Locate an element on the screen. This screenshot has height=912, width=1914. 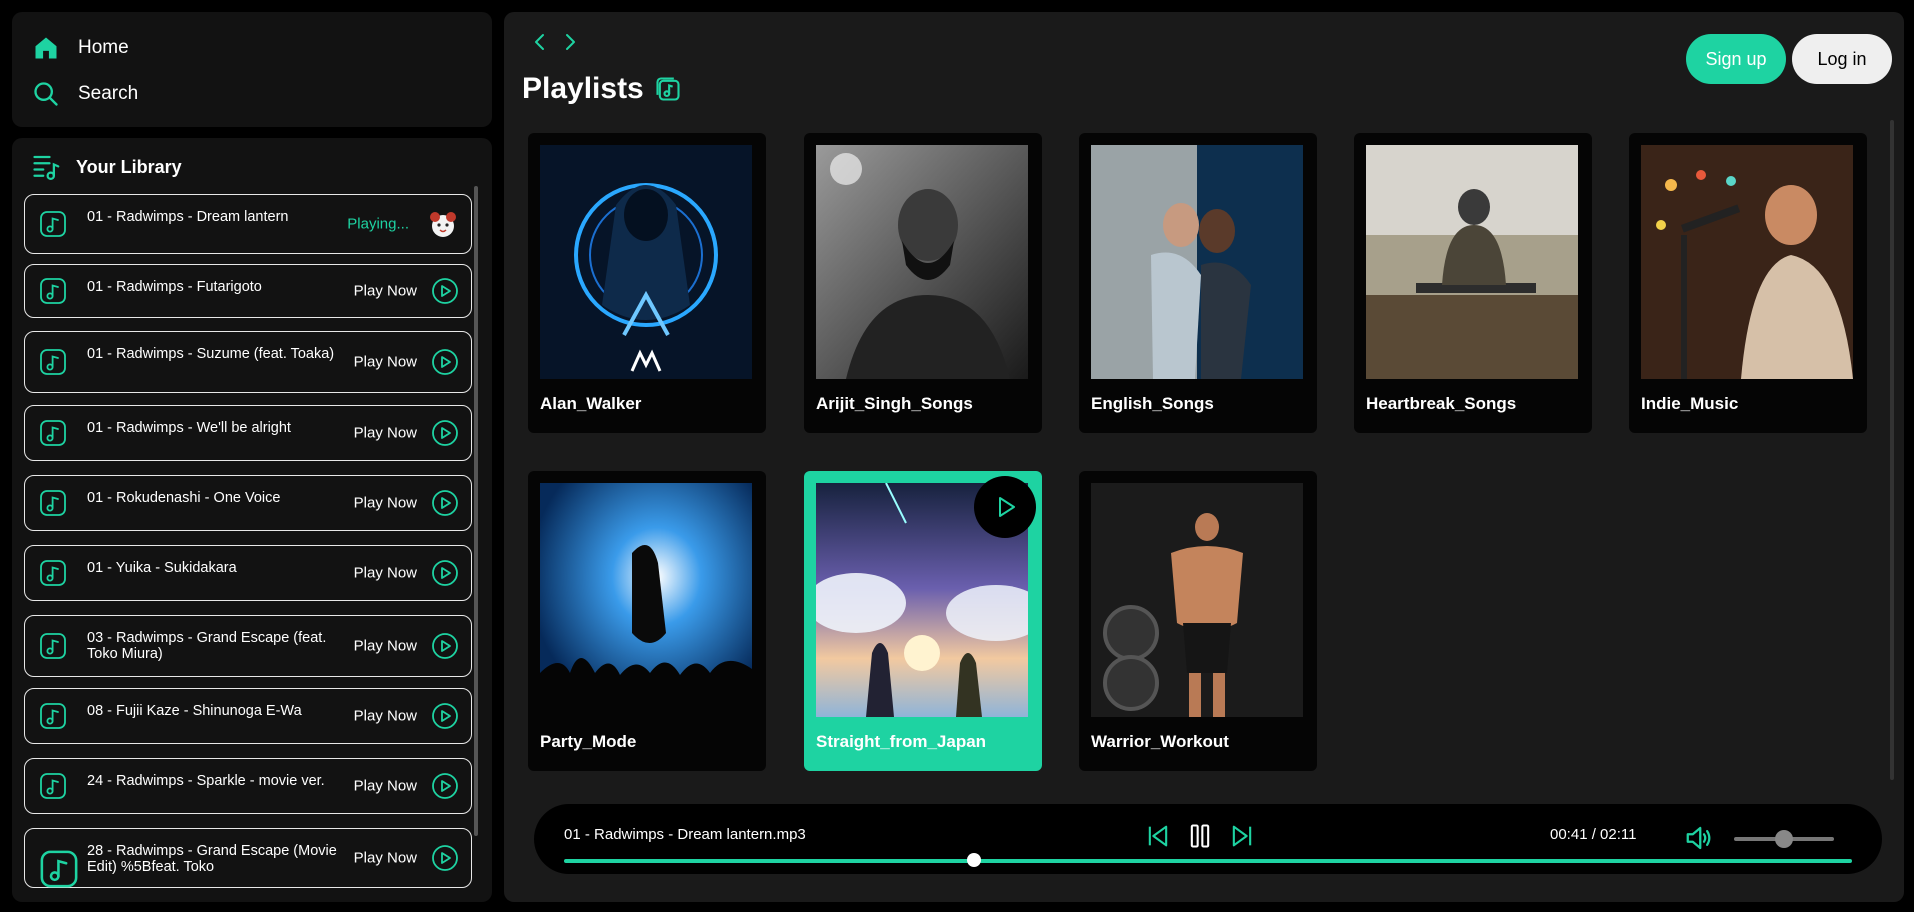
library-header: Your Library is located at coordinates (107, 167).